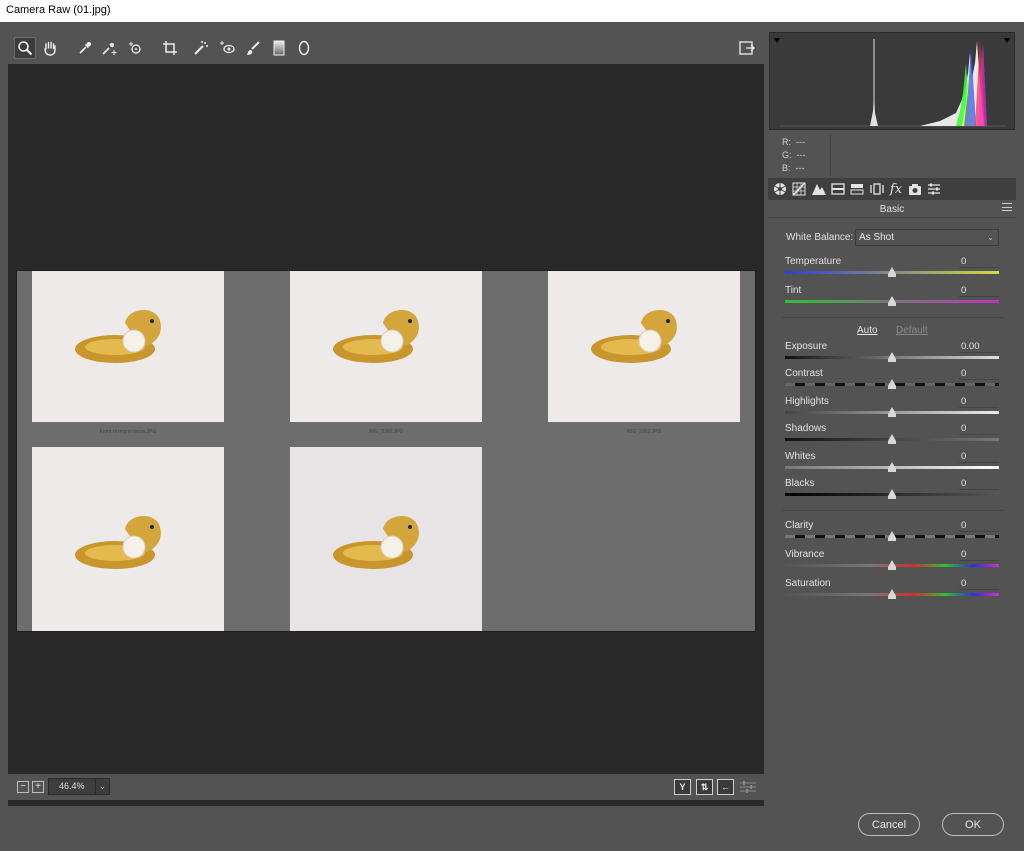  What do you see at coordinates (1007, 40) in the screenshot?
I see `highlight-clipping-indicator` at bounding box center [1007, 40].